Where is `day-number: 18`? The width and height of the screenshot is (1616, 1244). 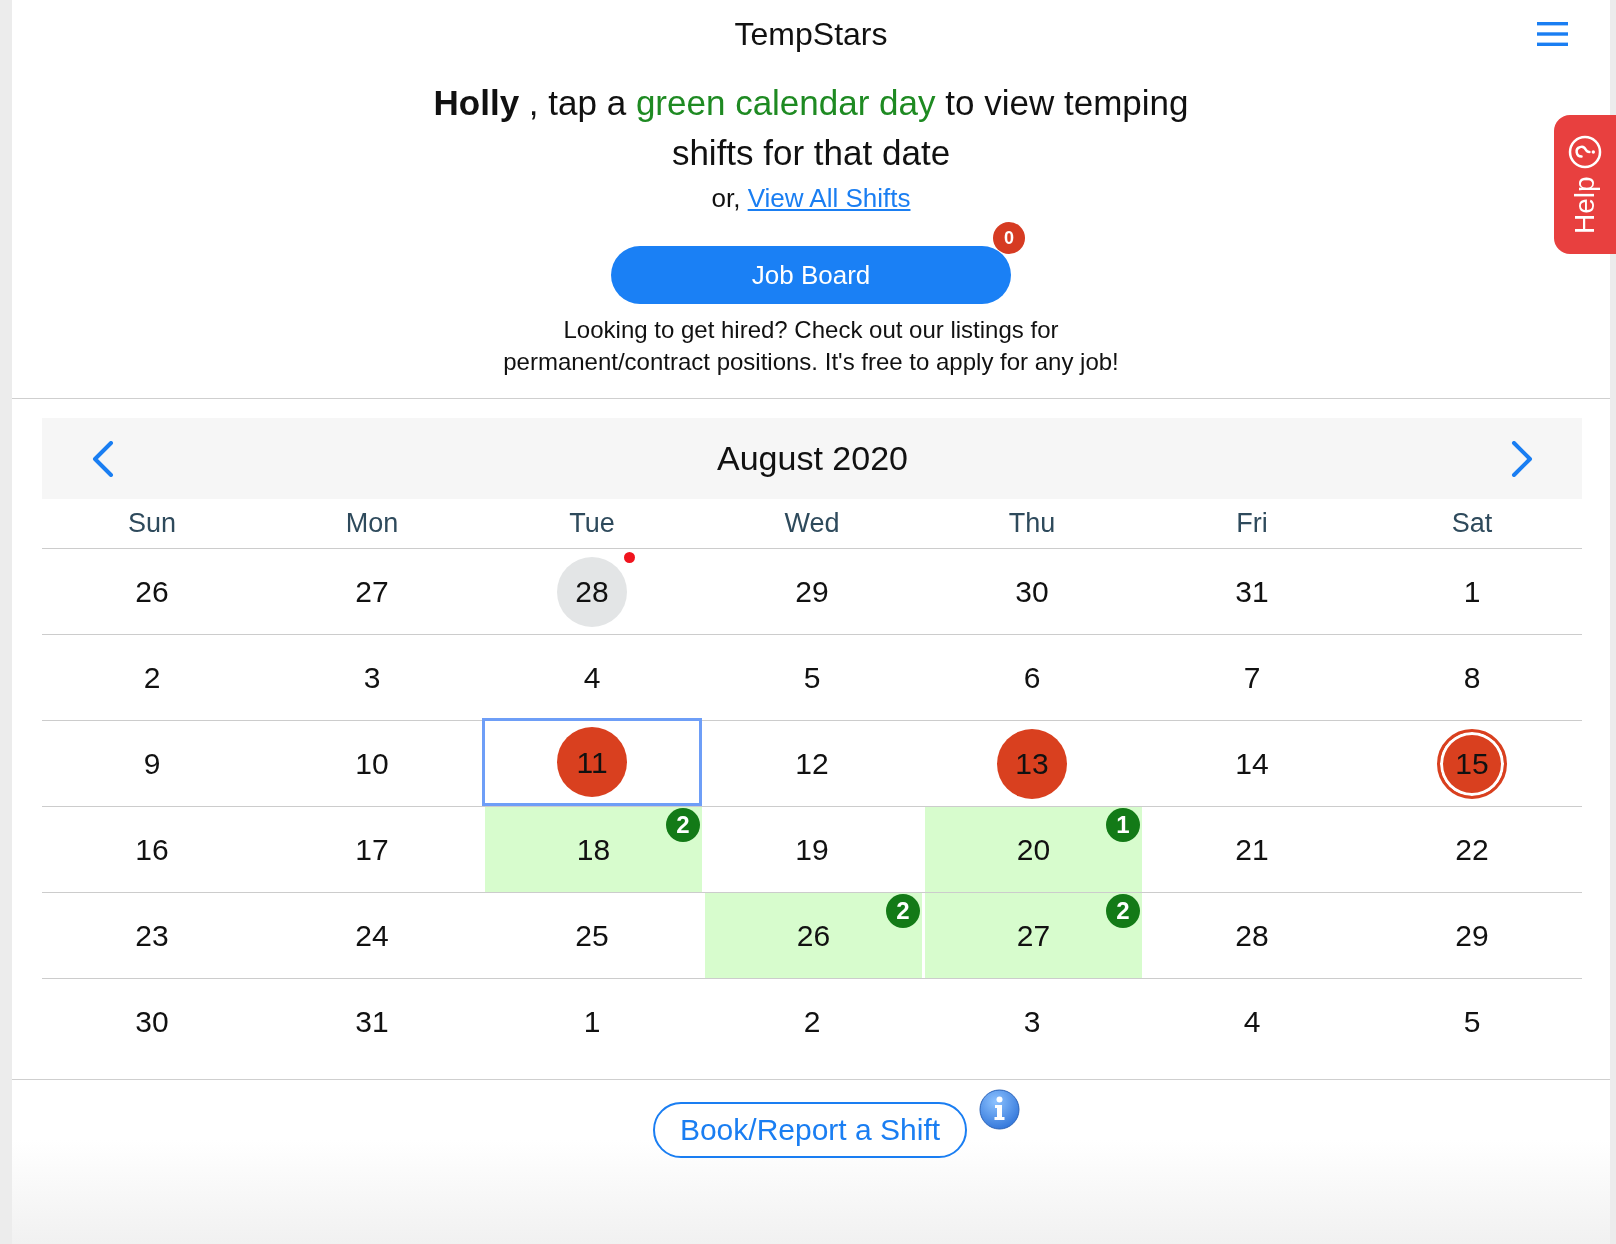
day-number: 18 is located at coordinates (593, 849).